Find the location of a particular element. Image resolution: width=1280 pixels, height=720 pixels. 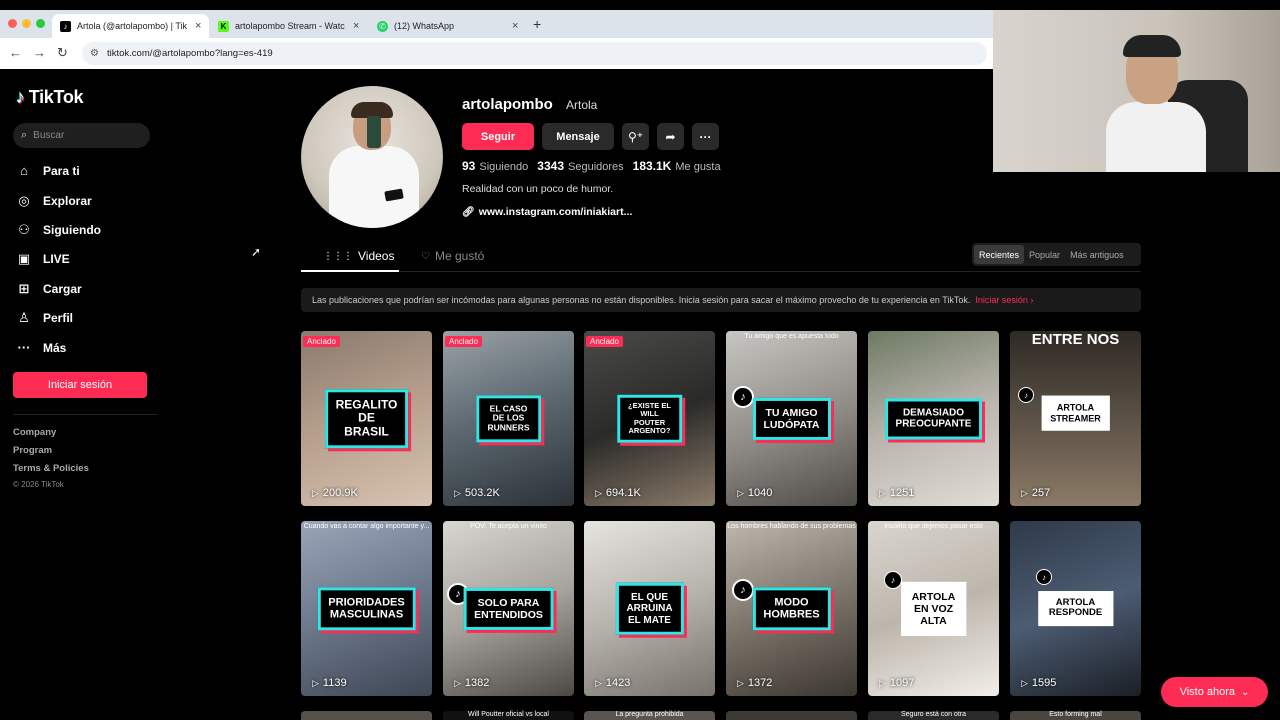

sidebar-item-mas: ··· Más is located at coordinates (41, 347).